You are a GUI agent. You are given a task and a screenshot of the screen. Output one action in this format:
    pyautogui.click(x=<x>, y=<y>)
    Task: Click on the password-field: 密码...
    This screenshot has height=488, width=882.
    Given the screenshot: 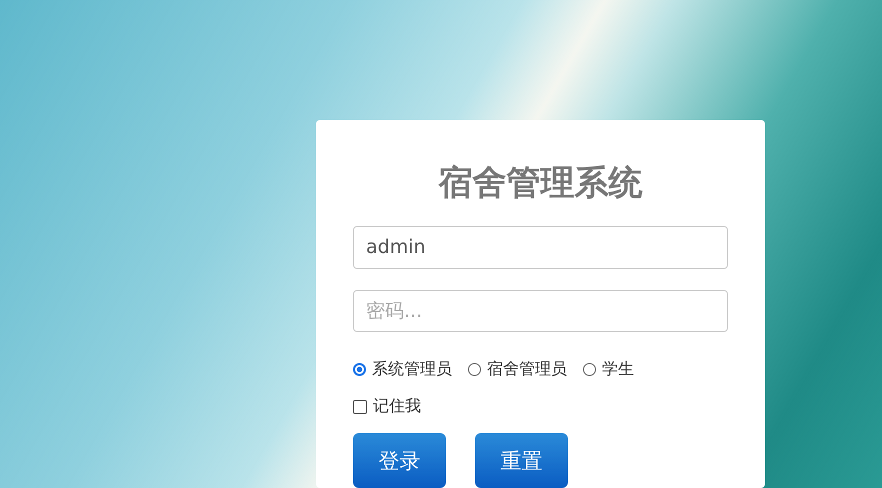 What is the action you would take?
    pyautogui.click(x=540, y=311)
    